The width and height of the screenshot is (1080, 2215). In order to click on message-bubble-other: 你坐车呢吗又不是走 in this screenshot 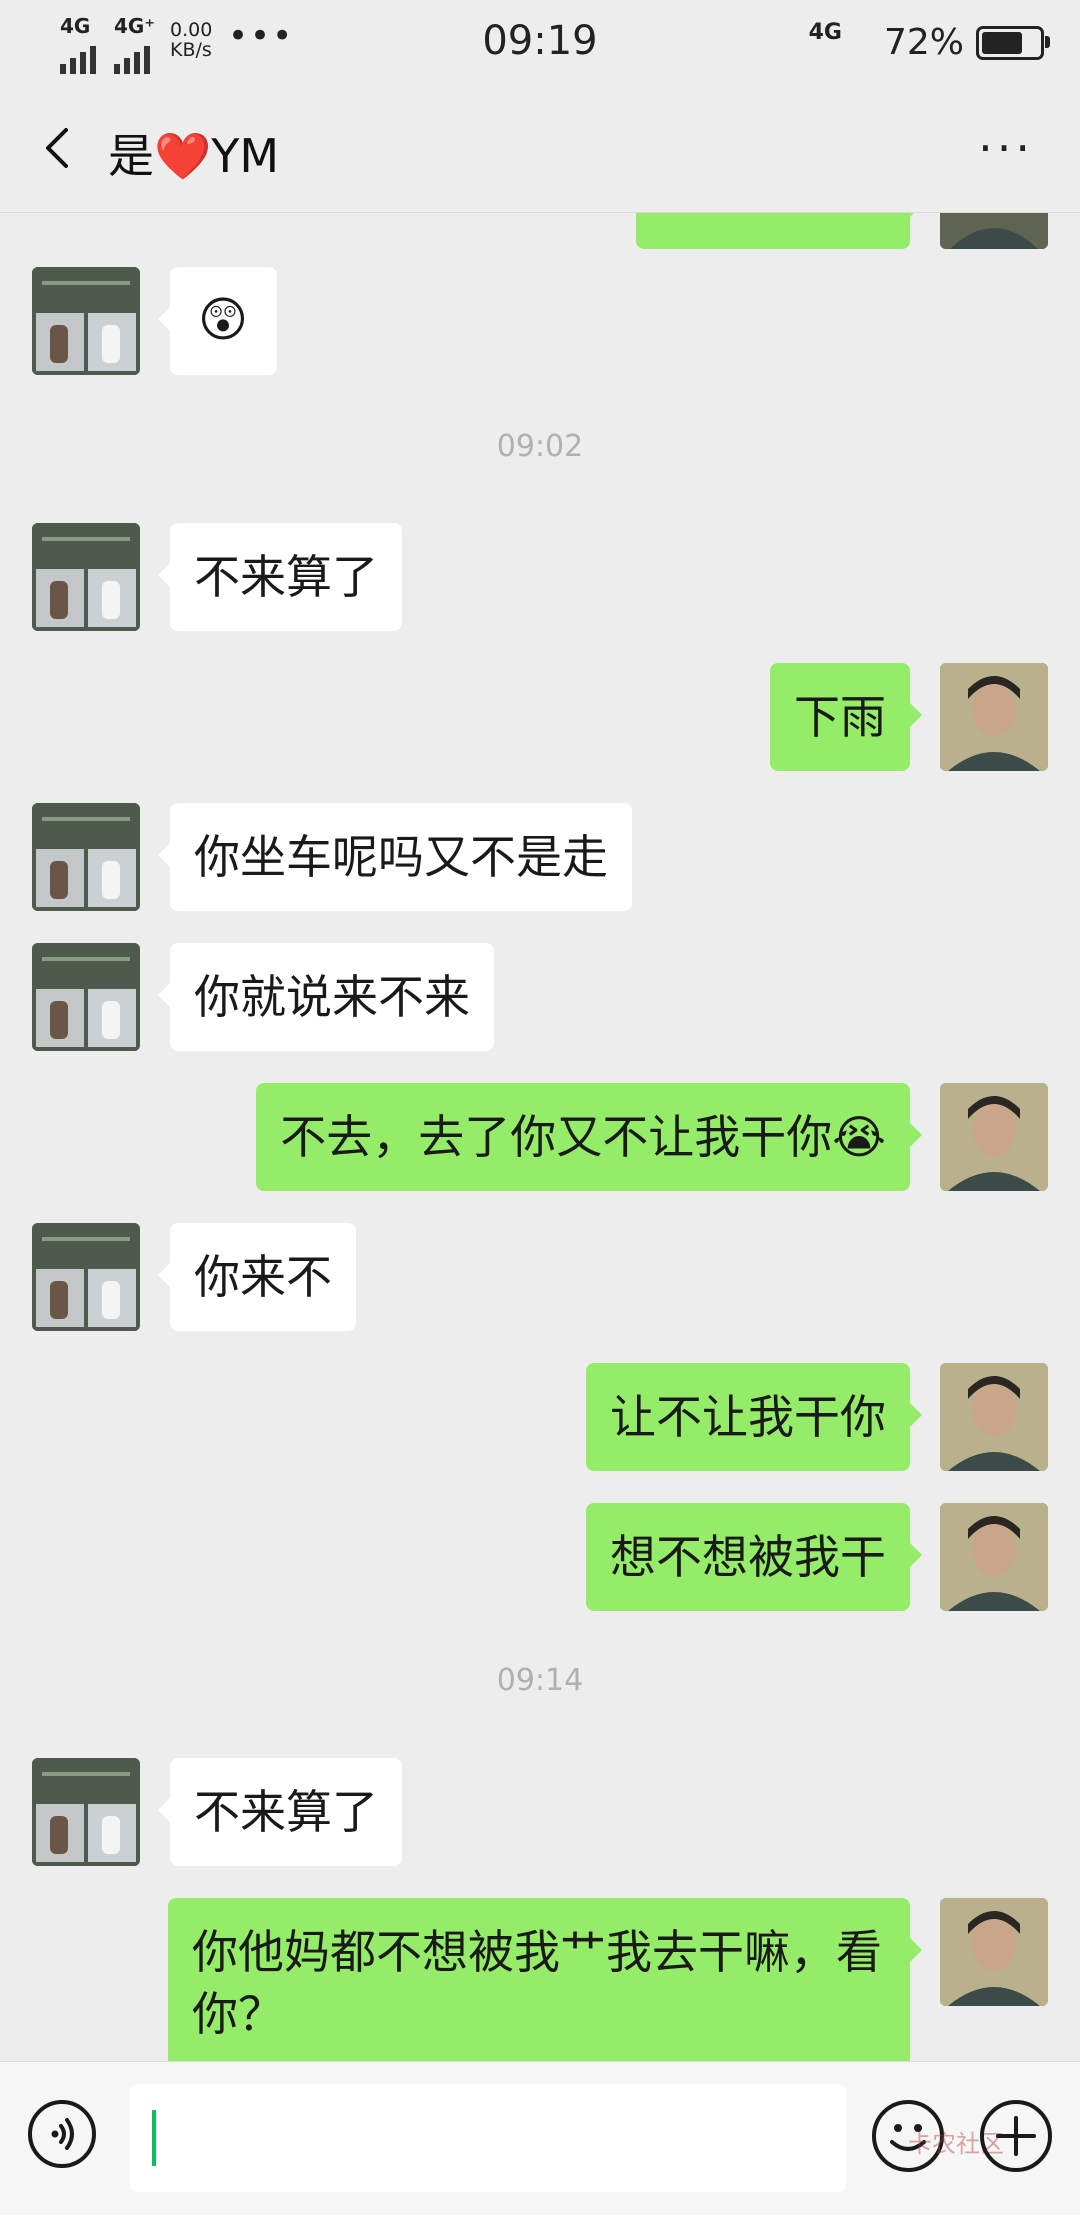, I will do `click(395, 857)`.